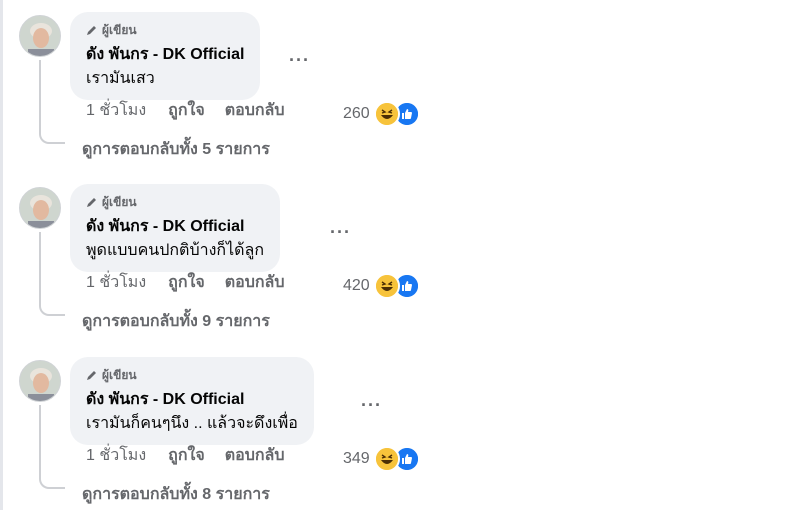 Image resolution: width=800 pixels, height=517 pixels. What do you see at coordinates (176, 149) in the screenshot?
I see `view-replies-link: ดูการตอบกลับทั้ง 5 รายการ` at bounding box center [176, 149].